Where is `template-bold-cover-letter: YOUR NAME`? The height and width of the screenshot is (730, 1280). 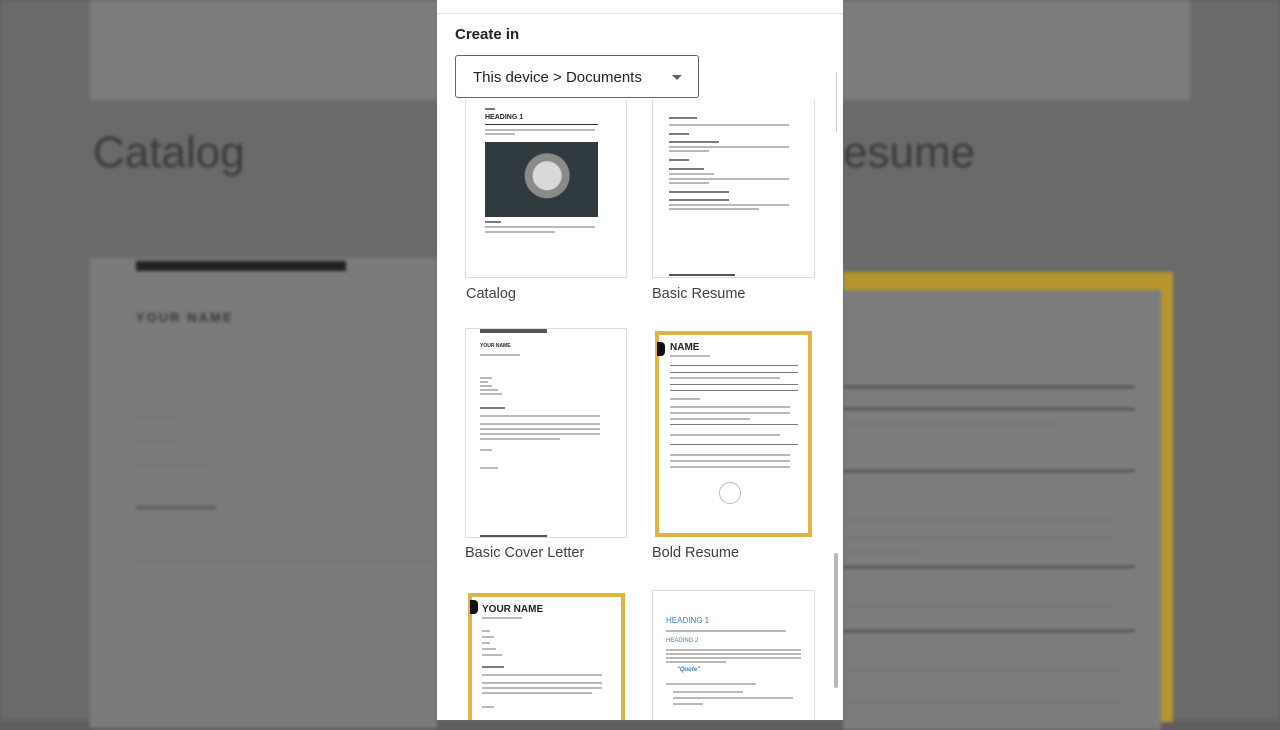 template-bold-cover-letter: YOUR NAME is located at coordinates (546, 655).